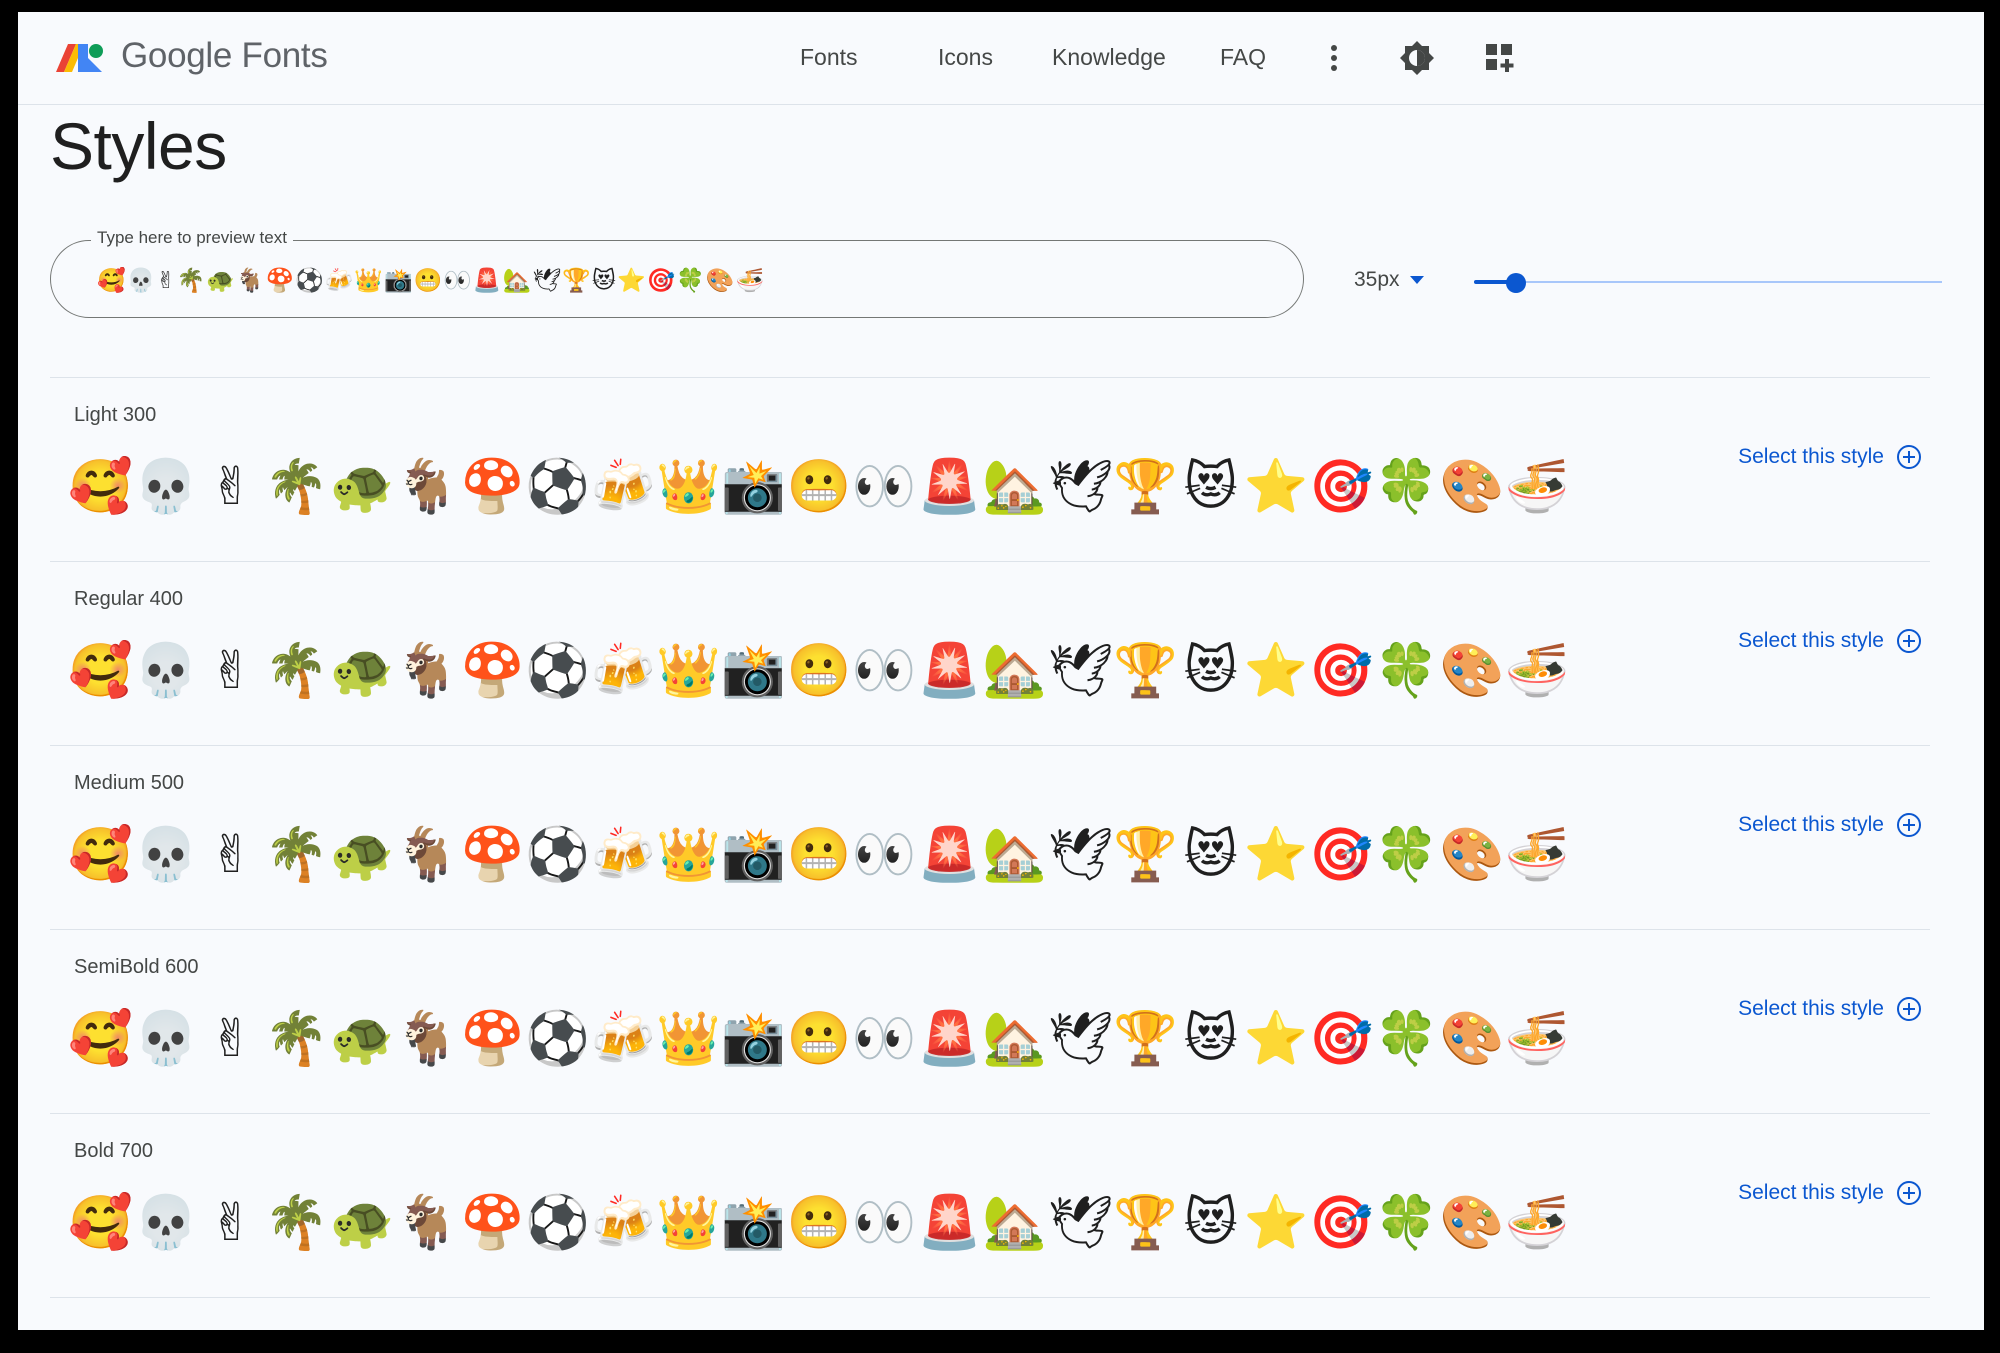 The height and width of the screenshot is (1353, 2000). I want to click on font-size-select: 35px, so click(1389, 280).